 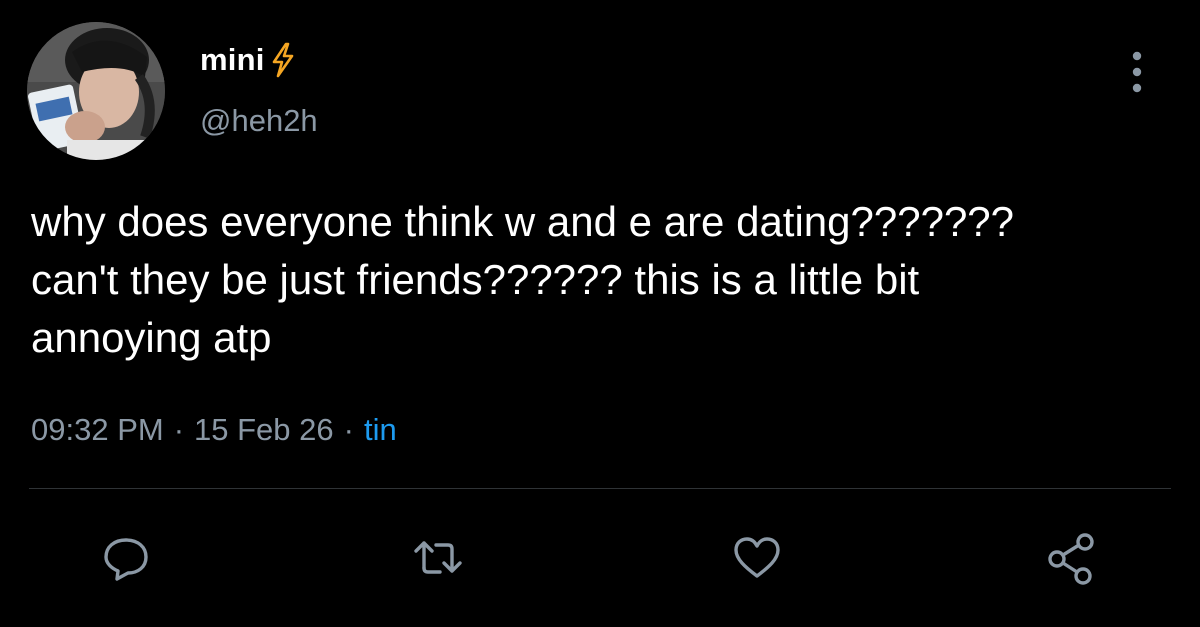 I want to click on like-button, so click(x=757, y=558).